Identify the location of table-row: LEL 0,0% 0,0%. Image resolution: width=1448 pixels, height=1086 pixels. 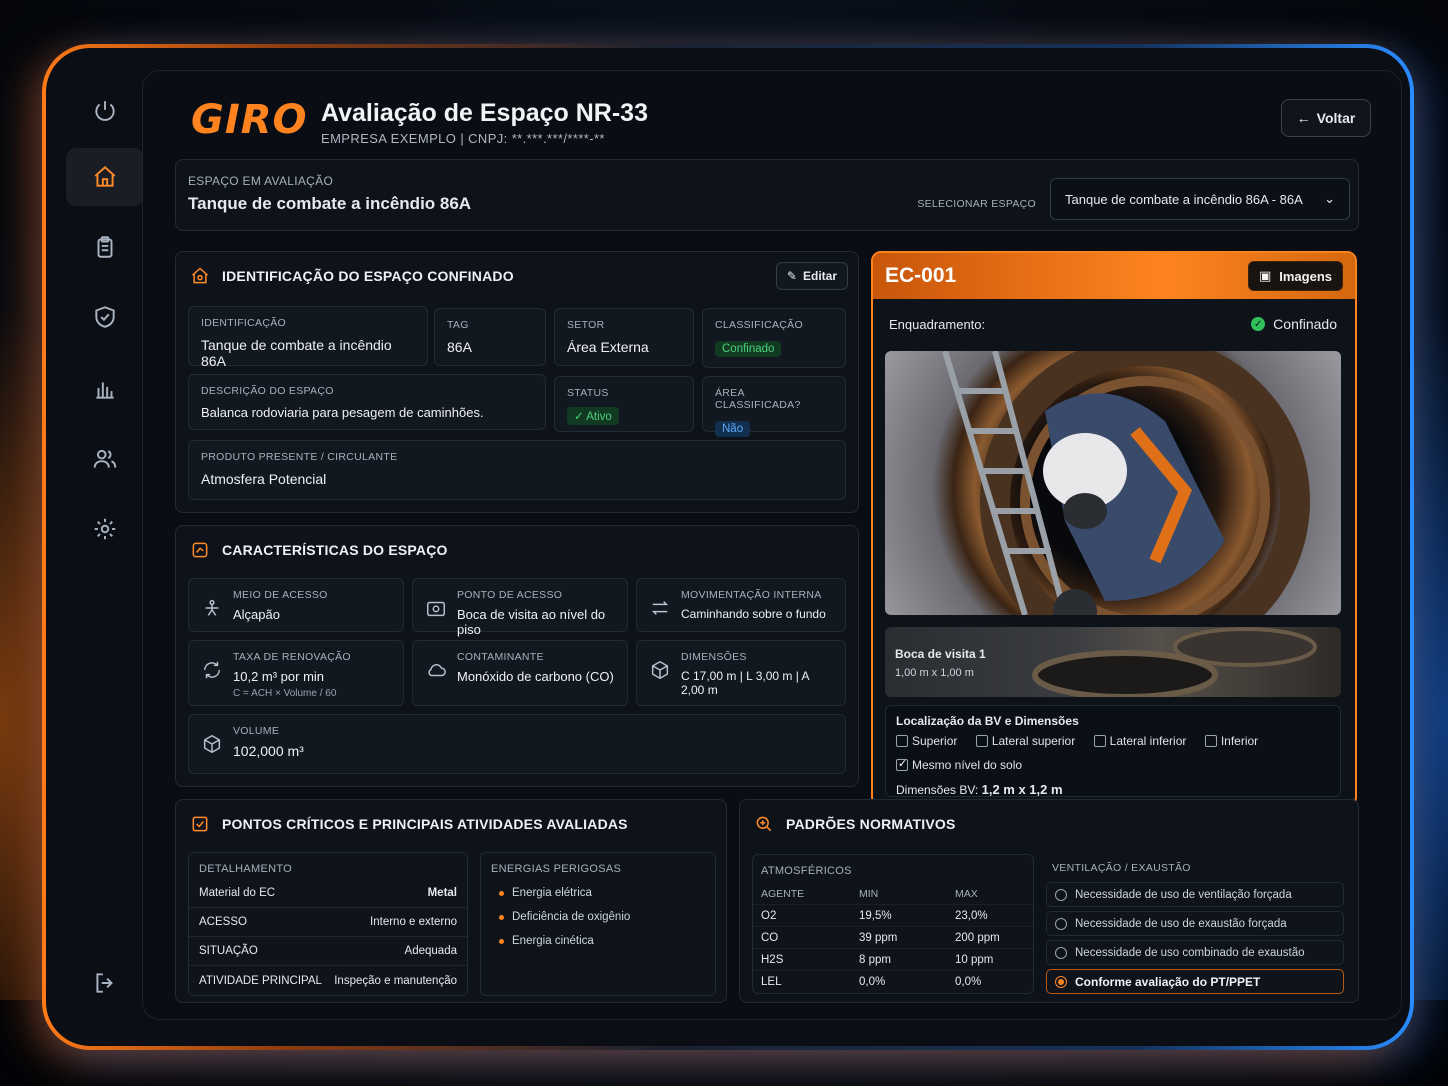
(871, 982).